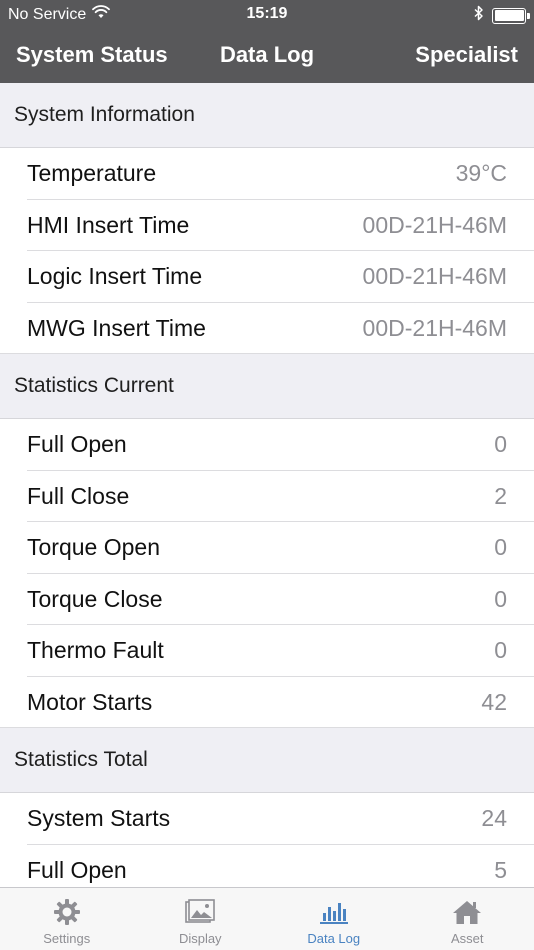 This screenshot has height=950, width=534. I want to click on list-row: Torque Close 0, so click(267, 599).